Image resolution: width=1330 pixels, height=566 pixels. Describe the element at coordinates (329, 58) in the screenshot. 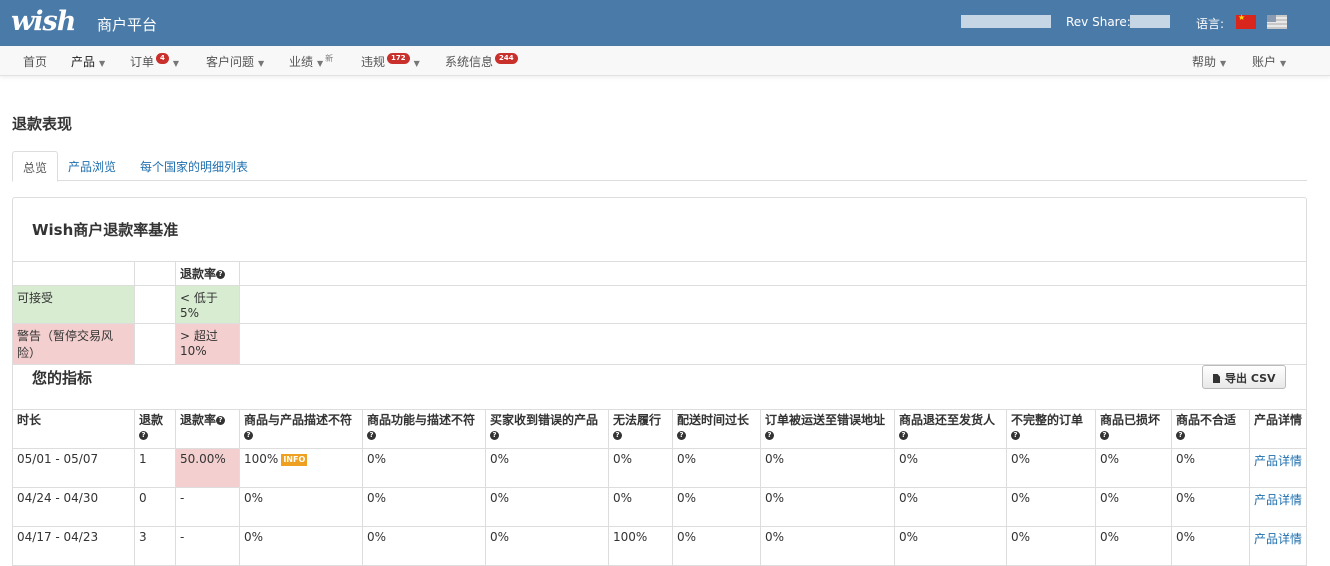

I see `new-label: 新` at that location.